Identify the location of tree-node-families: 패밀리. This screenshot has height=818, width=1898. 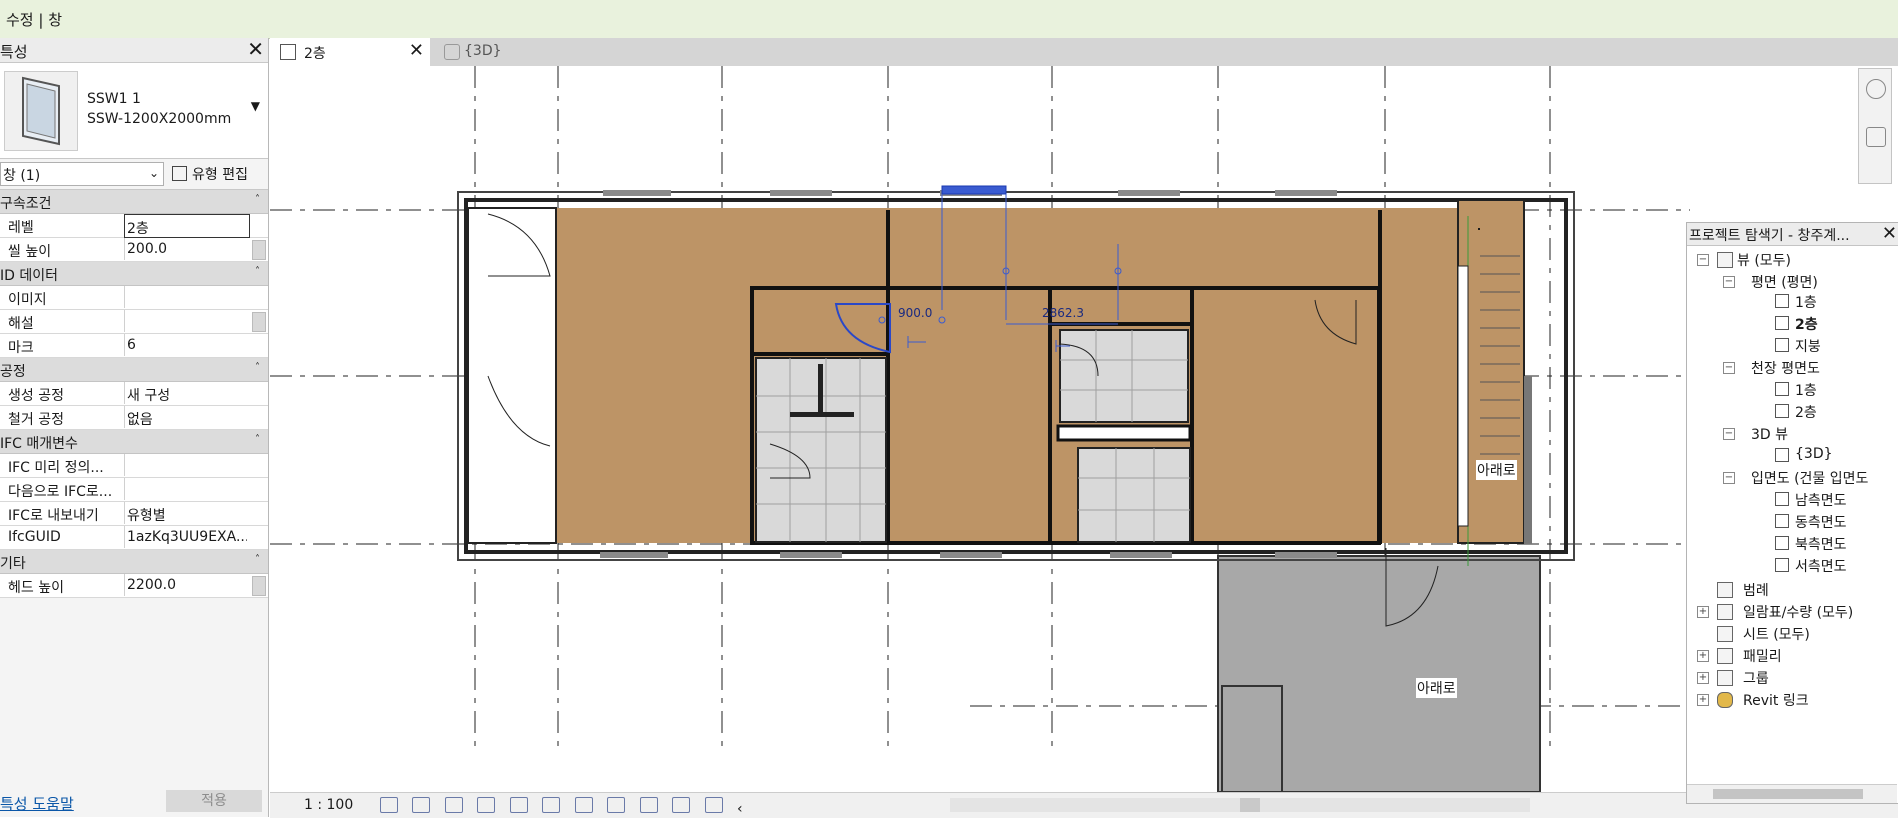
(1762, 656).